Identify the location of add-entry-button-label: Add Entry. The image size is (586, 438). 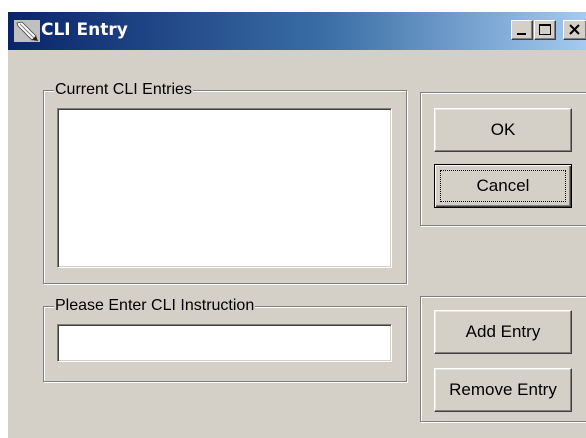
(503, 331).